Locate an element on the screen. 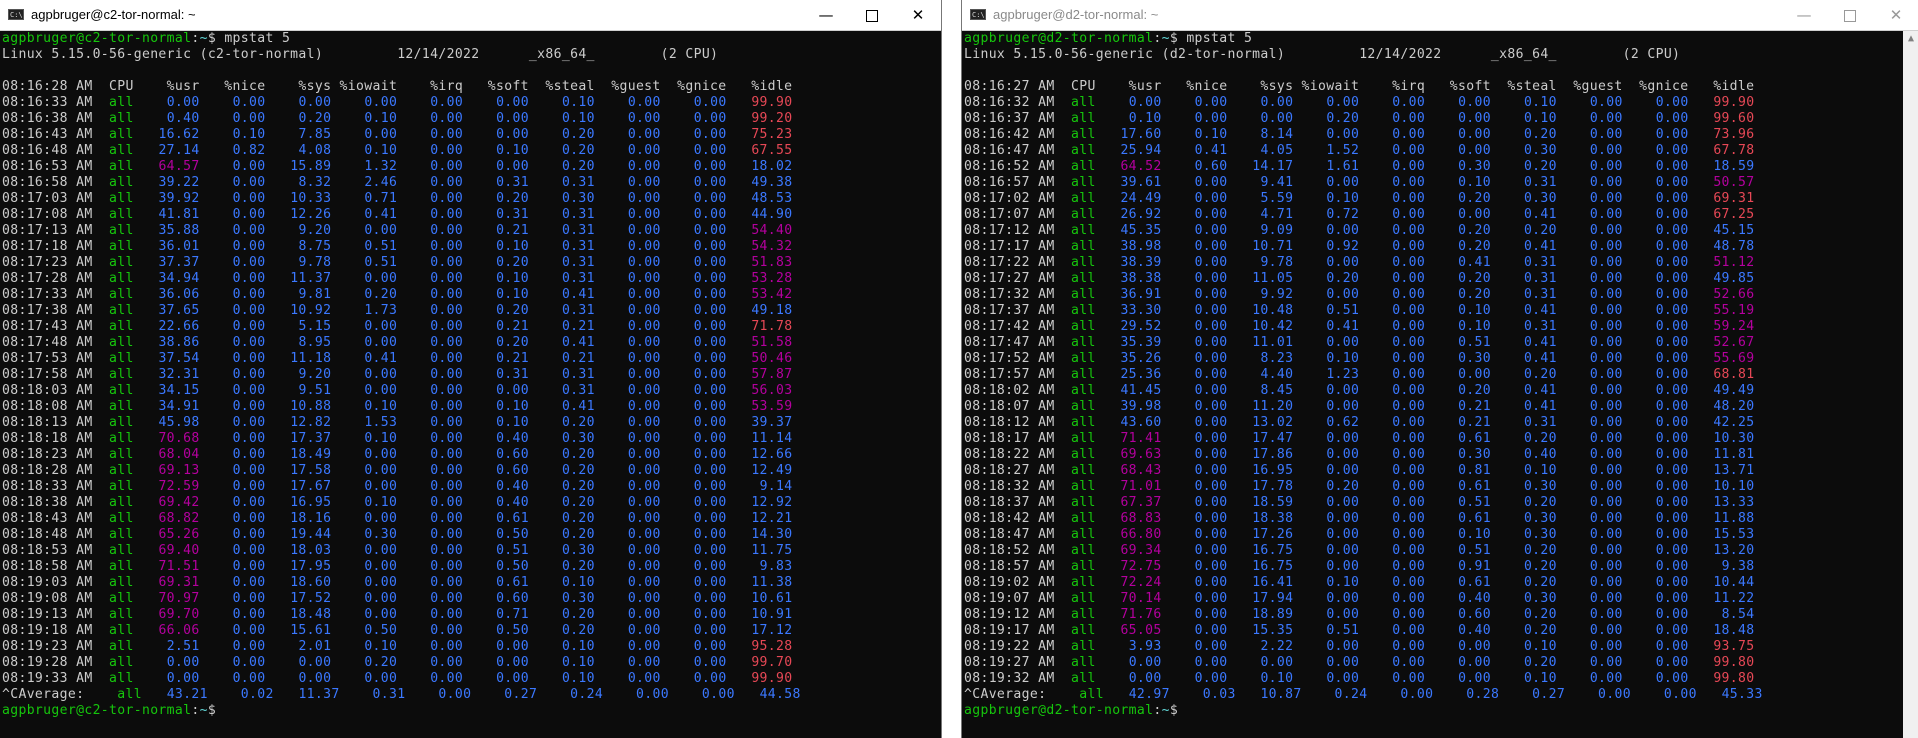  row-time: 08:18:53 AM is located at coordinates (47, 550).